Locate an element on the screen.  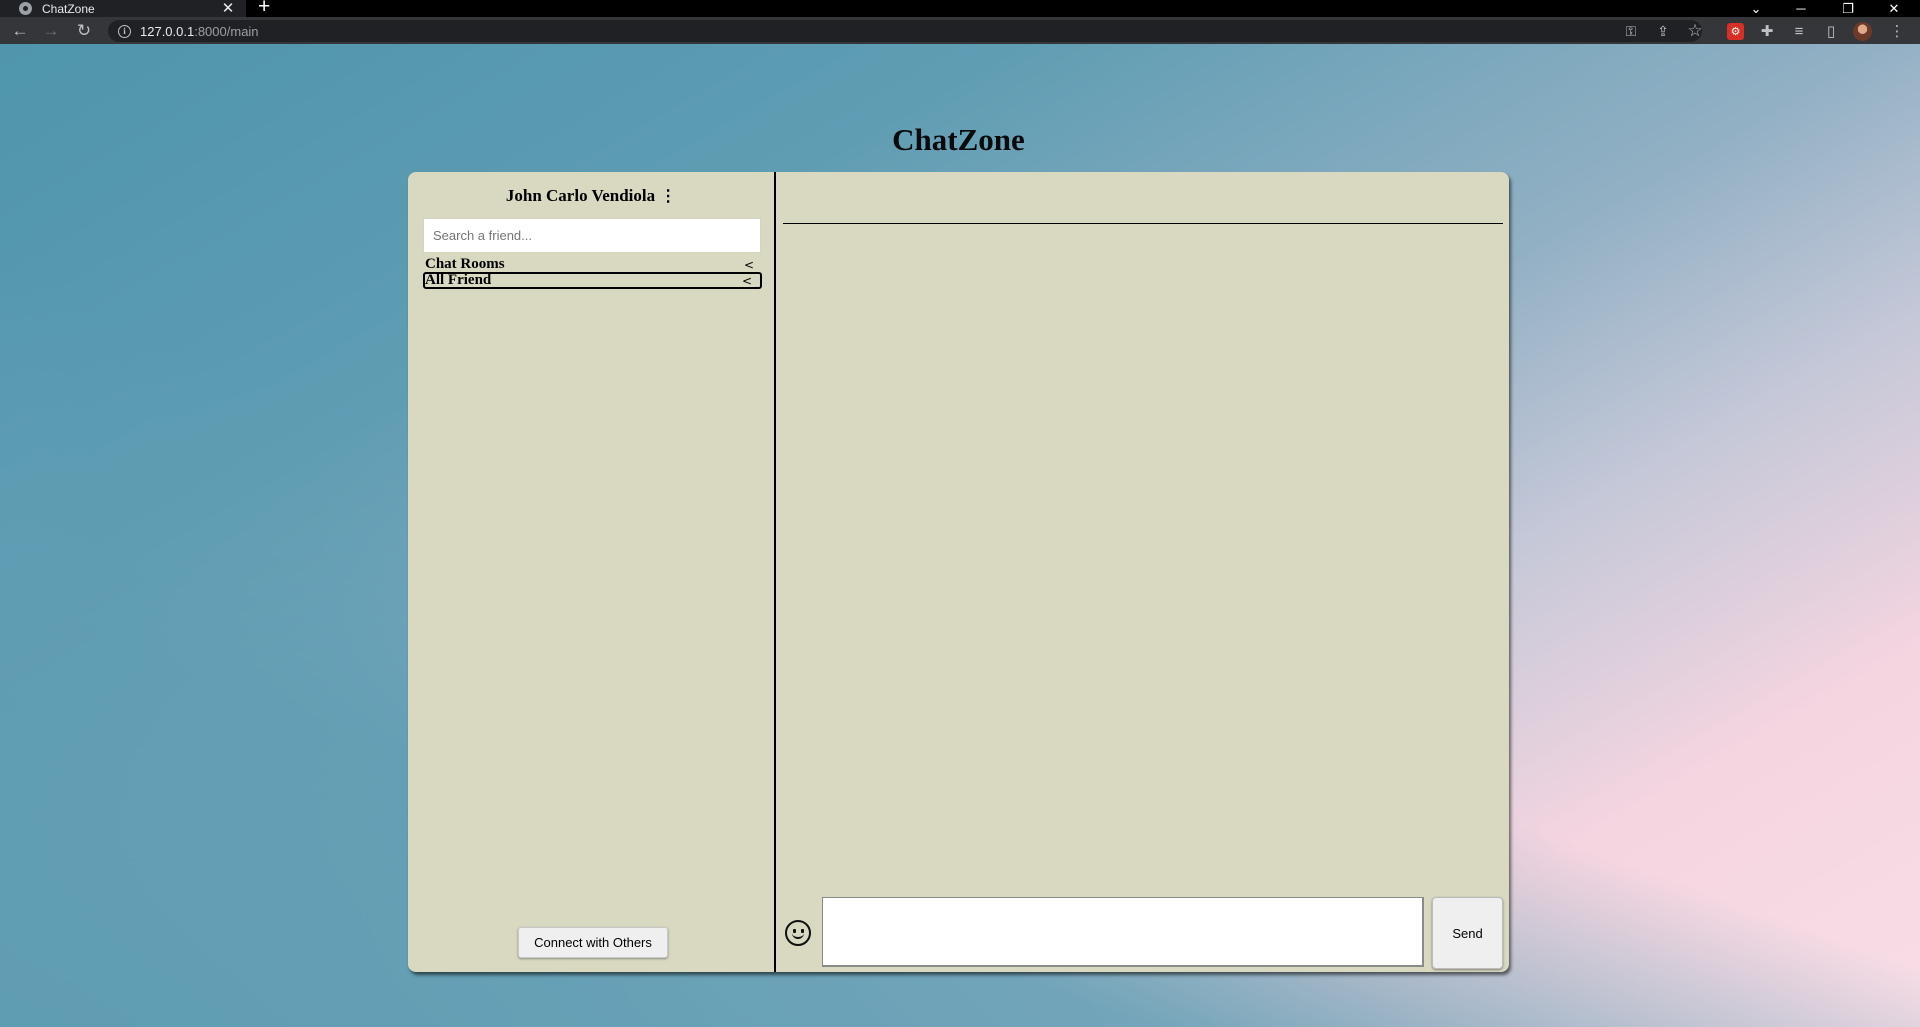
url-text: 127.0.0.1:8000/main is located at coordinates (199, 31).